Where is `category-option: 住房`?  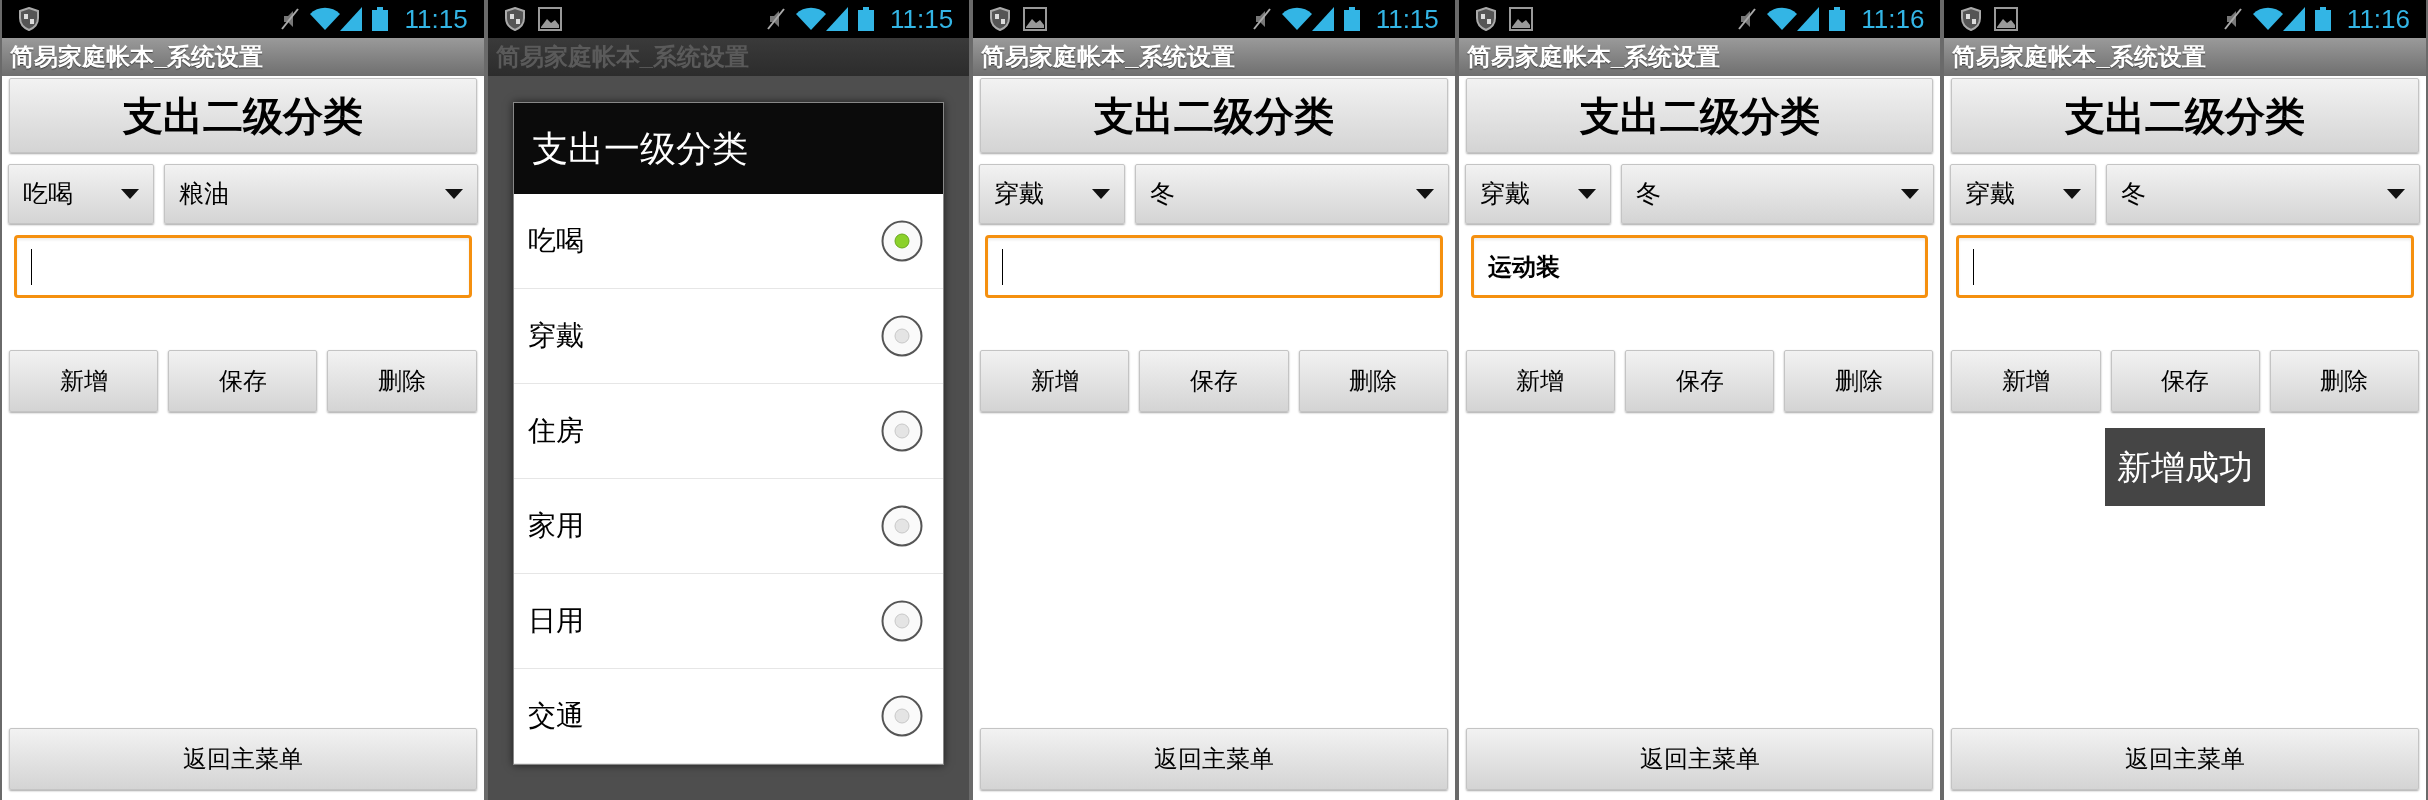 category-option: 住房 is located at coordinates (728, 431).